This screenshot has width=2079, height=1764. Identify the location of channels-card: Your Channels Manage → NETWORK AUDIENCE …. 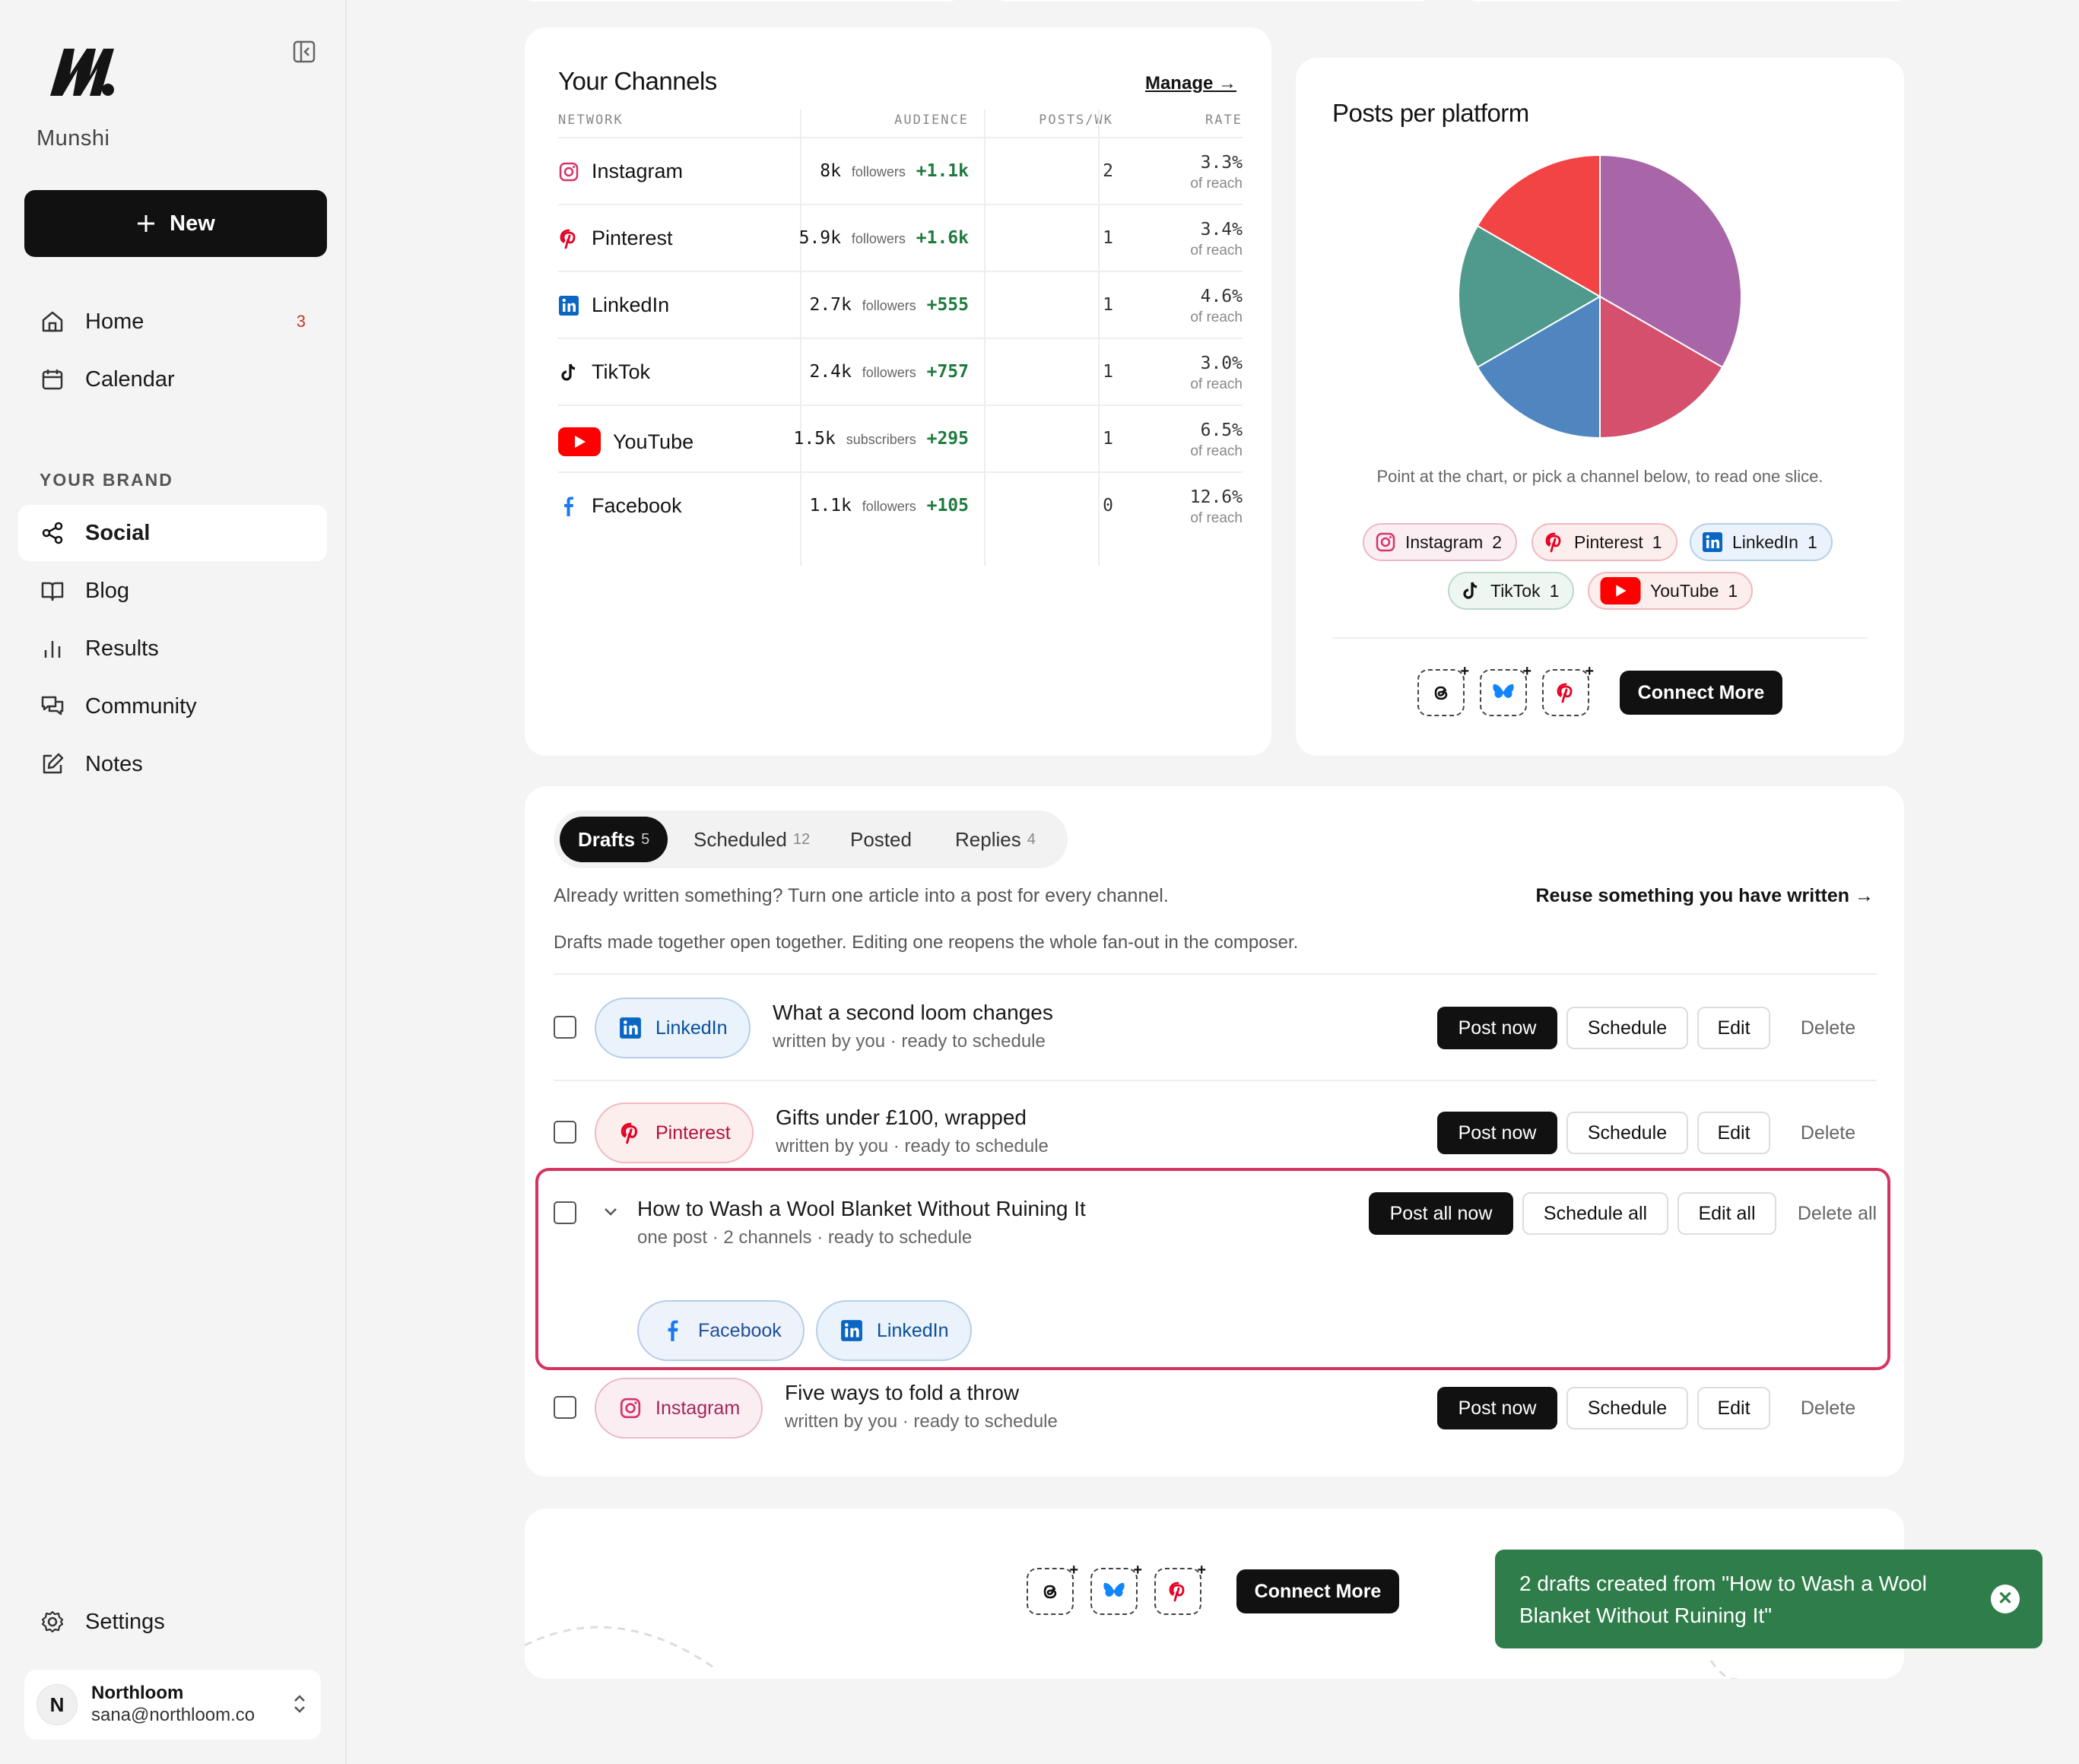
(898, 391).